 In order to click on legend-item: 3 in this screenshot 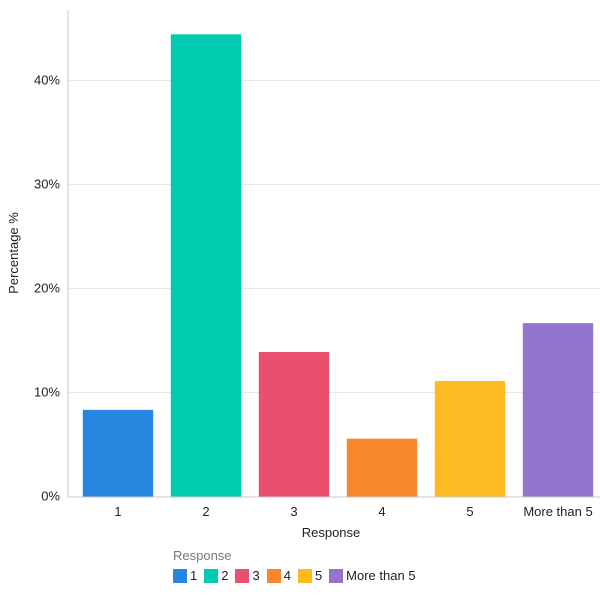, I will do `click(247, 575)`.